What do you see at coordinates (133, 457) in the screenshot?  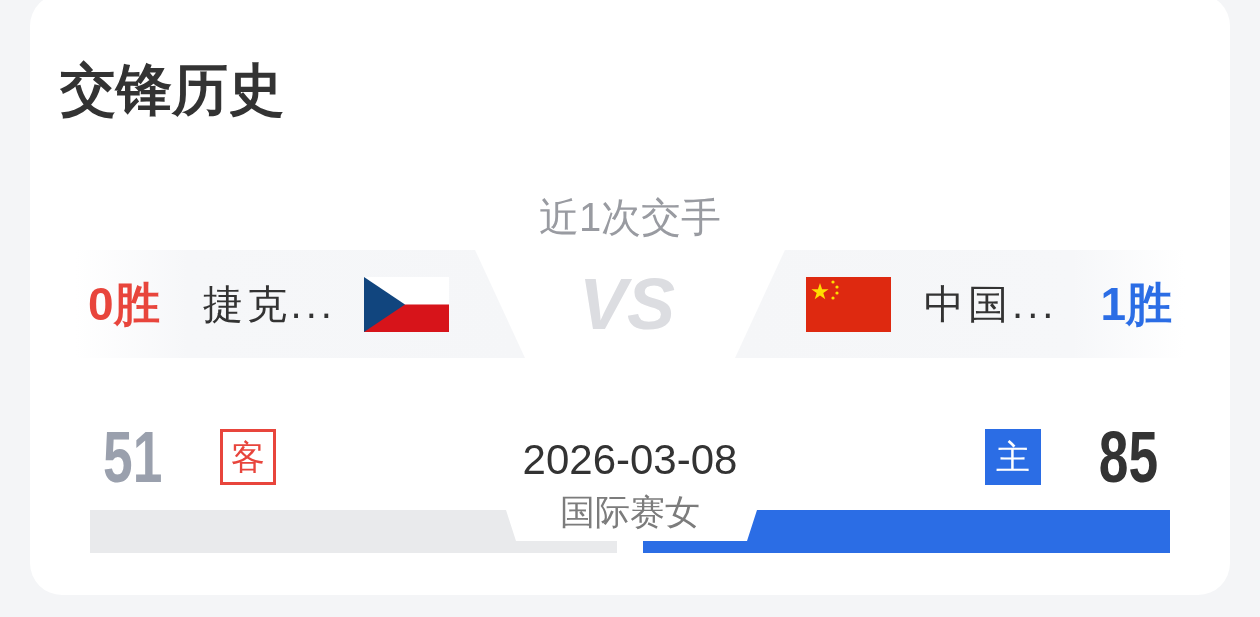 I see `team-score: 51` at bounding box center [133, 457].